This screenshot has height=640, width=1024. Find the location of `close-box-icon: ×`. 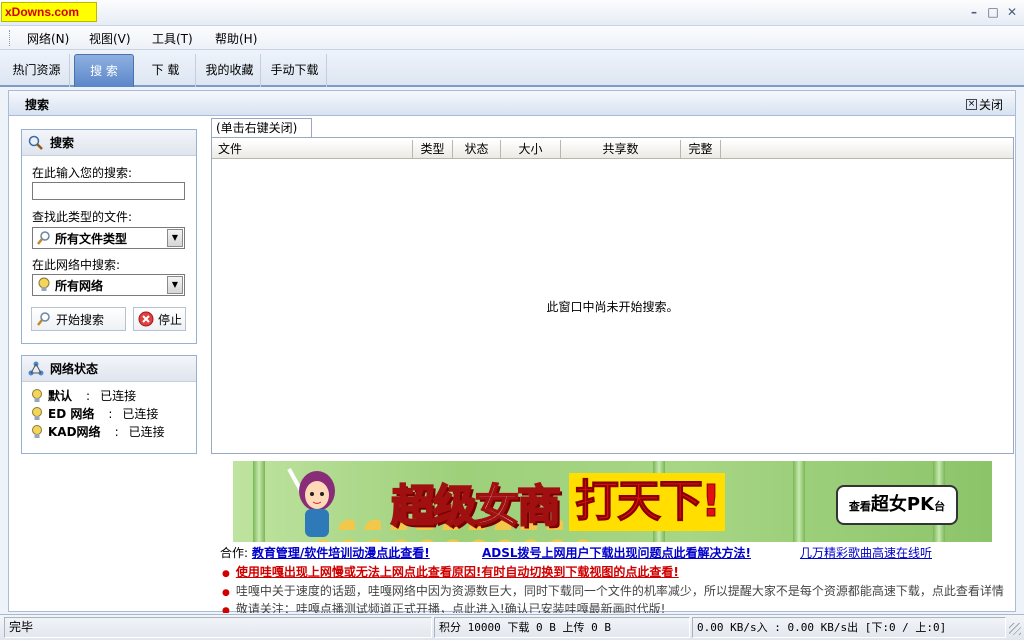

close-box-icon: × is located at coordinates (971, 104).